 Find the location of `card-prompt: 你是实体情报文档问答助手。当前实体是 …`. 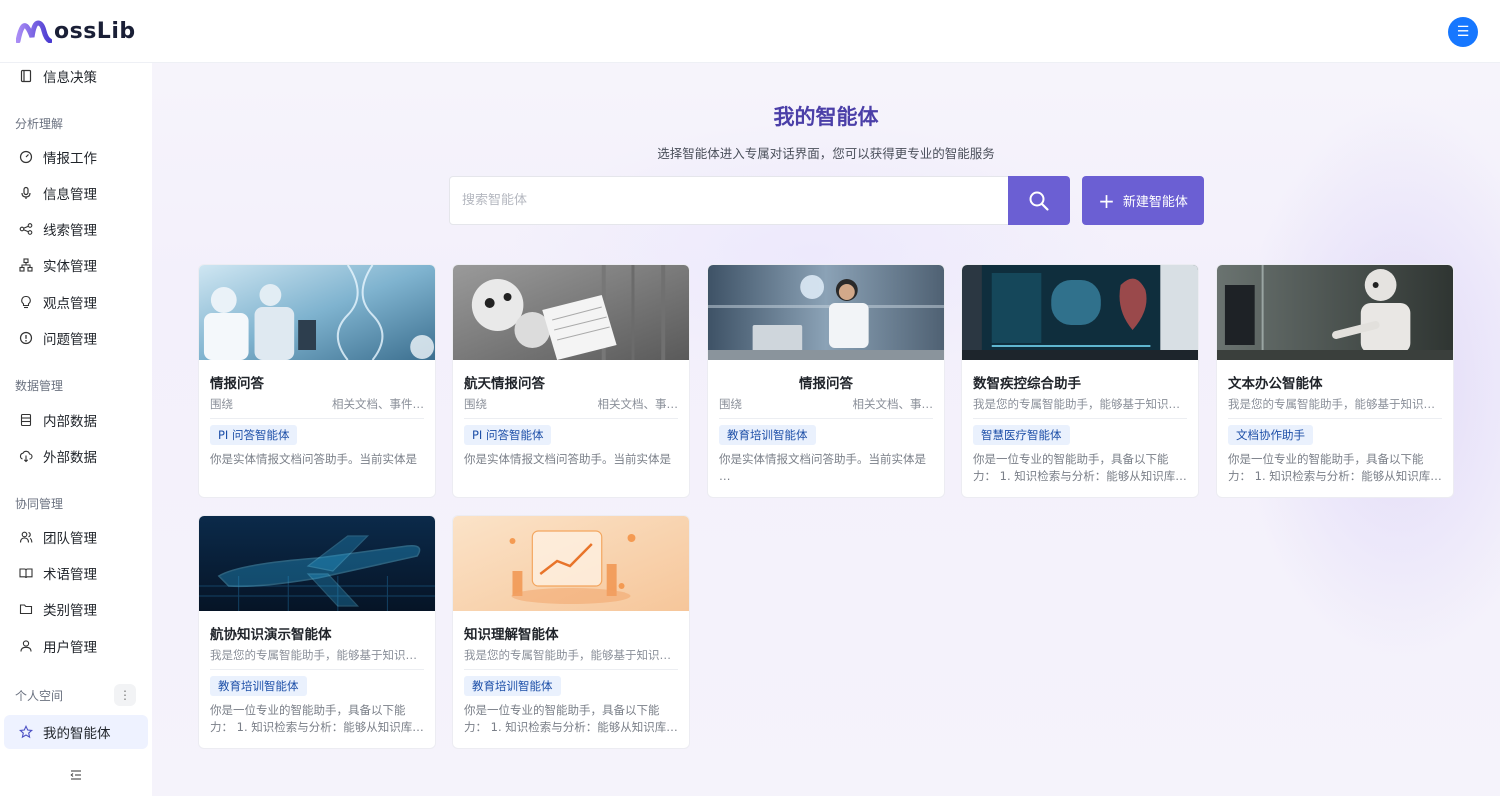

card-prompt: 你是实体情报文档问答助手。当前实体是 … is located at coordinates (822, 467).